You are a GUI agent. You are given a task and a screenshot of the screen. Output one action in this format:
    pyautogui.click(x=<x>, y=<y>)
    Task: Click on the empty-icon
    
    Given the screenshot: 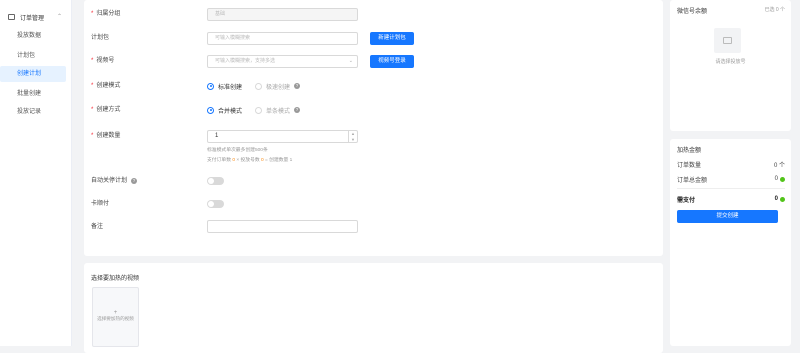 What is the action you would take?
    pyautogui.click(x=727, y=40)
    